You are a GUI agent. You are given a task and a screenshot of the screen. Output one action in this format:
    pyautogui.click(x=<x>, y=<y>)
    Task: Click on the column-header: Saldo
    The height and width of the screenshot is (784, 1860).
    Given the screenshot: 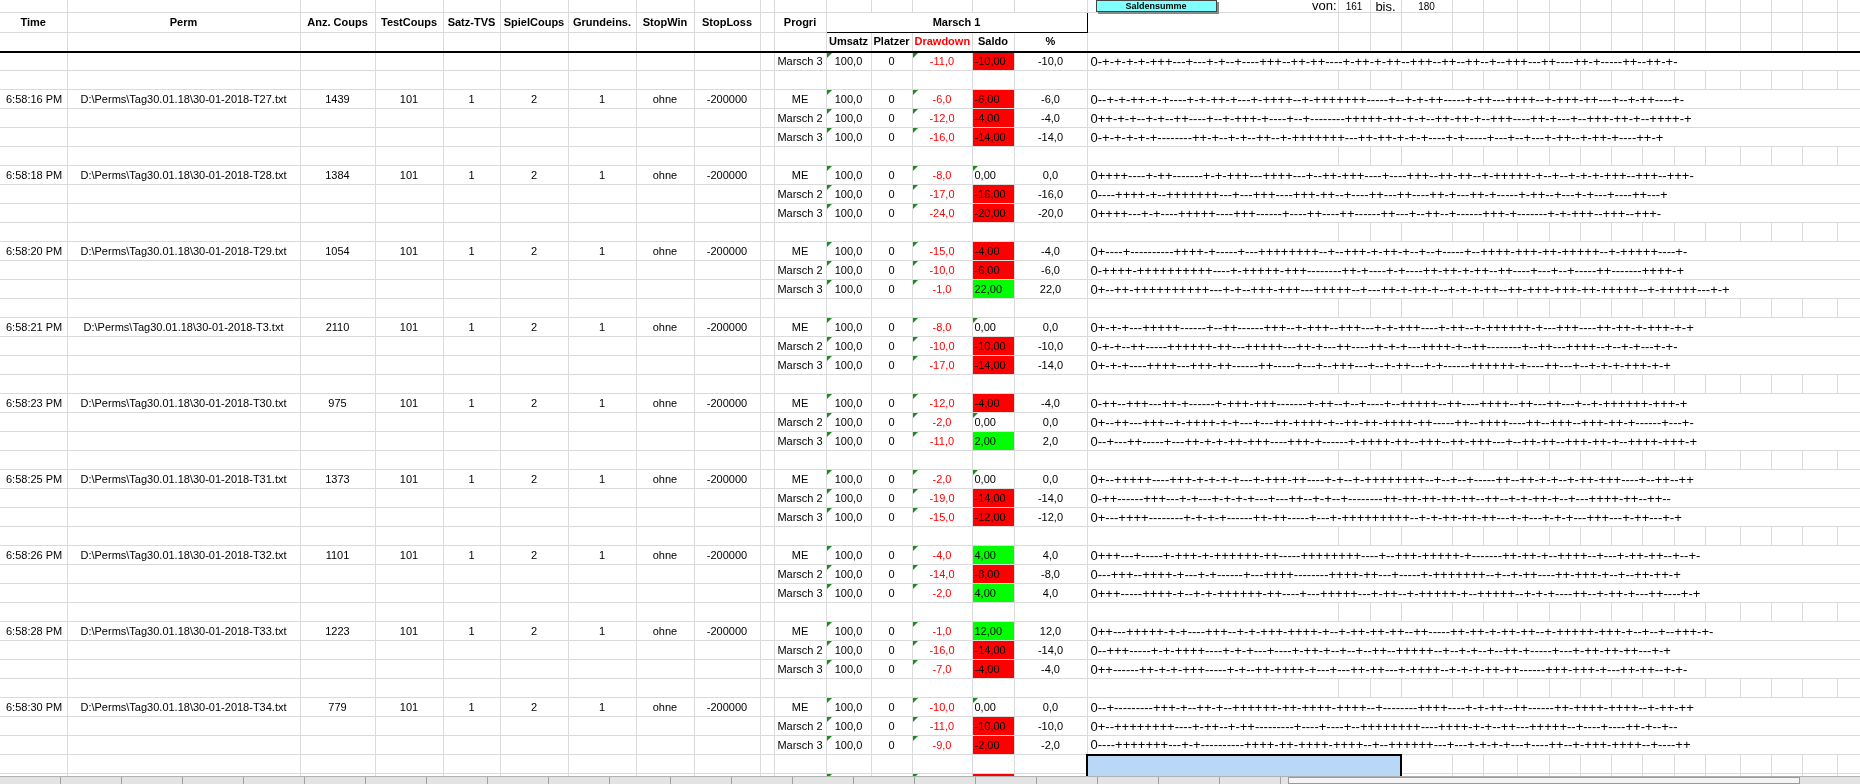 What is the action you would take?
    pyautogui.click(x=993, y=42)
    